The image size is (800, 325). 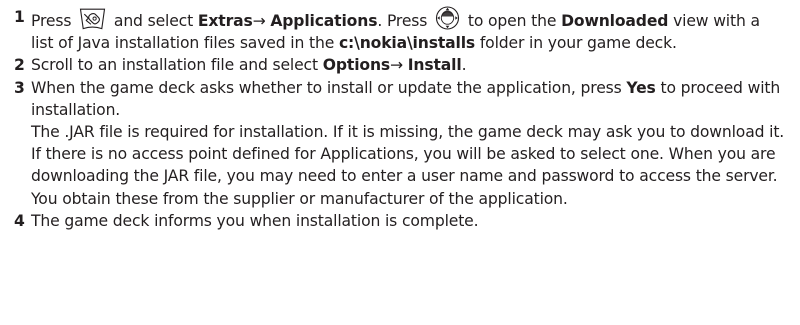 What do you see at coordinates (19, 220) in the screenshot?
I see `step-number: 4` at bounding box center [19, 220].